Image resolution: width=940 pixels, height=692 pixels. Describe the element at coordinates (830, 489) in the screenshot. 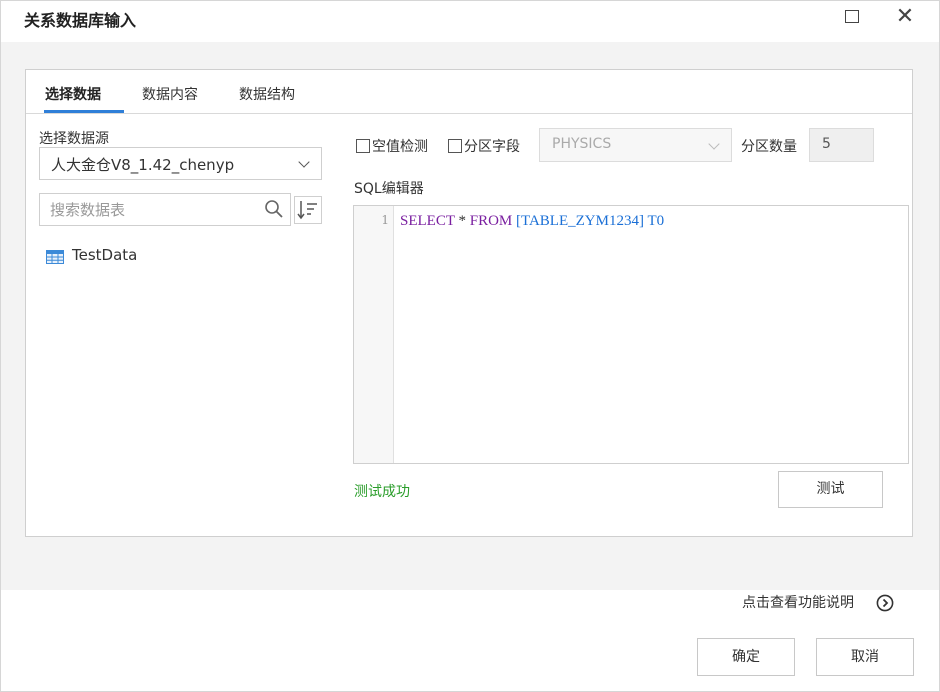

I see `test-button: 测试` at that location.